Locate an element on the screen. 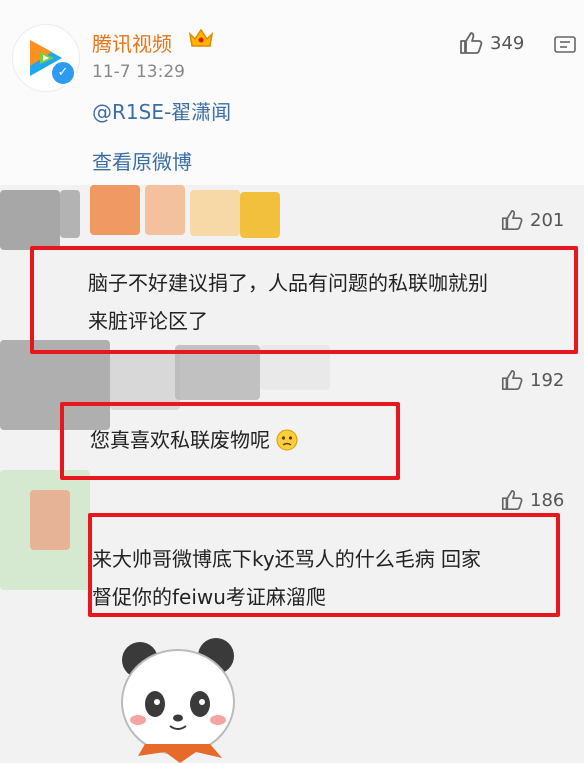 The width and height of the screenshot is (584, 763). comment-line: 来大帅哥微博底下ky还骂人的什么毛病 回家 is located at coordinates (287, 559).